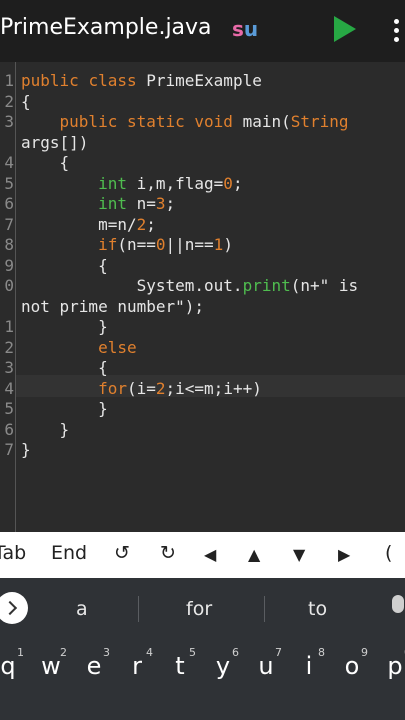 Image resolution: width=405 pixels, height=720 pixels. What do you see at coordinates (141, 389) in the screenshot?
I see `code-line: for(i=2;i<=m;i++)` at bounding box center [141, 389].